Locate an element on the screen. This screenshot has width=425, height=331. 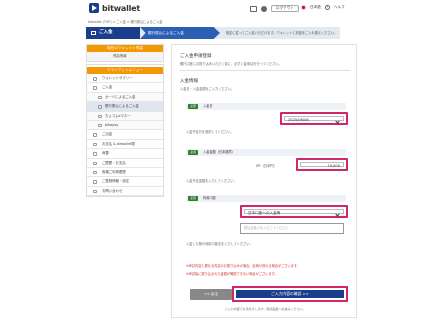
page-title: ご入金 is located at coordinates (113, 33).